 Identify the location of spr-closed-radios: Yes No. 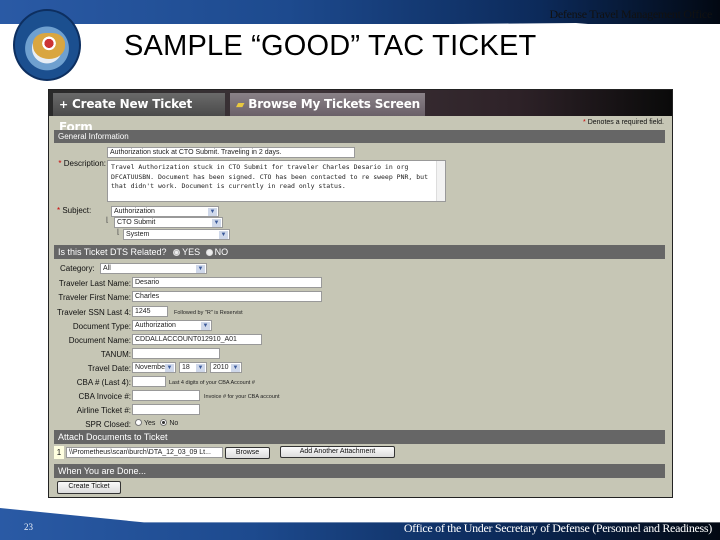
(156, 423).